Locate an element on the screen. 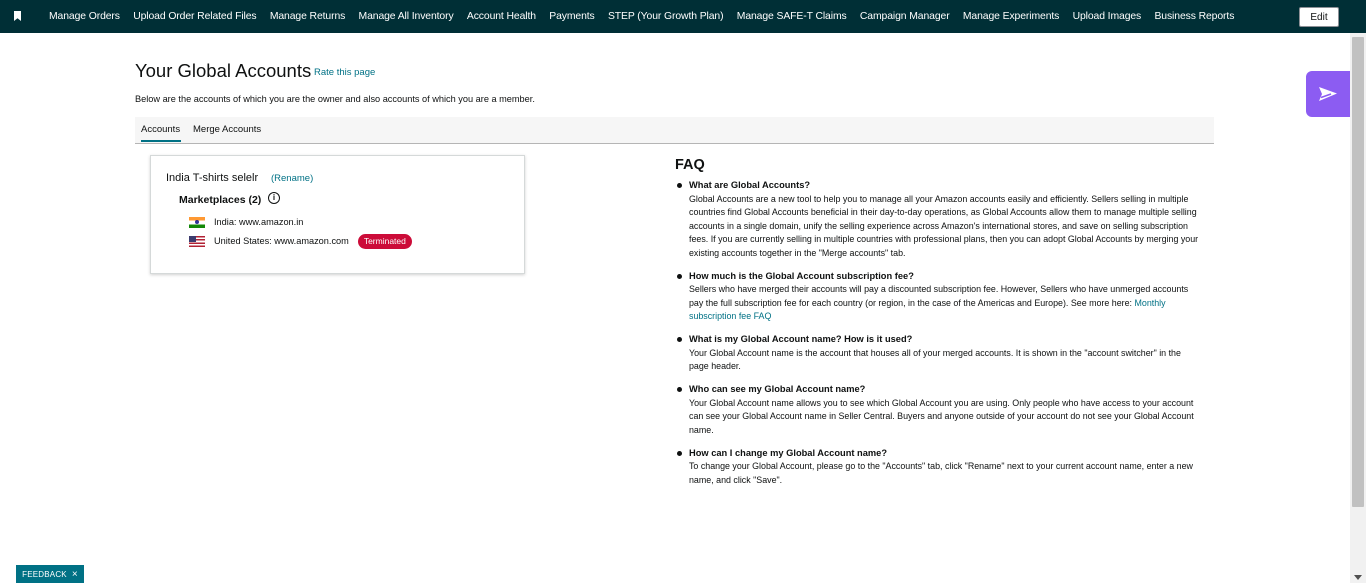 The width and height of the screenshot is (1366, 583). tab-merge-accounts: Merge Accounts is located at coordinates (227, 129).